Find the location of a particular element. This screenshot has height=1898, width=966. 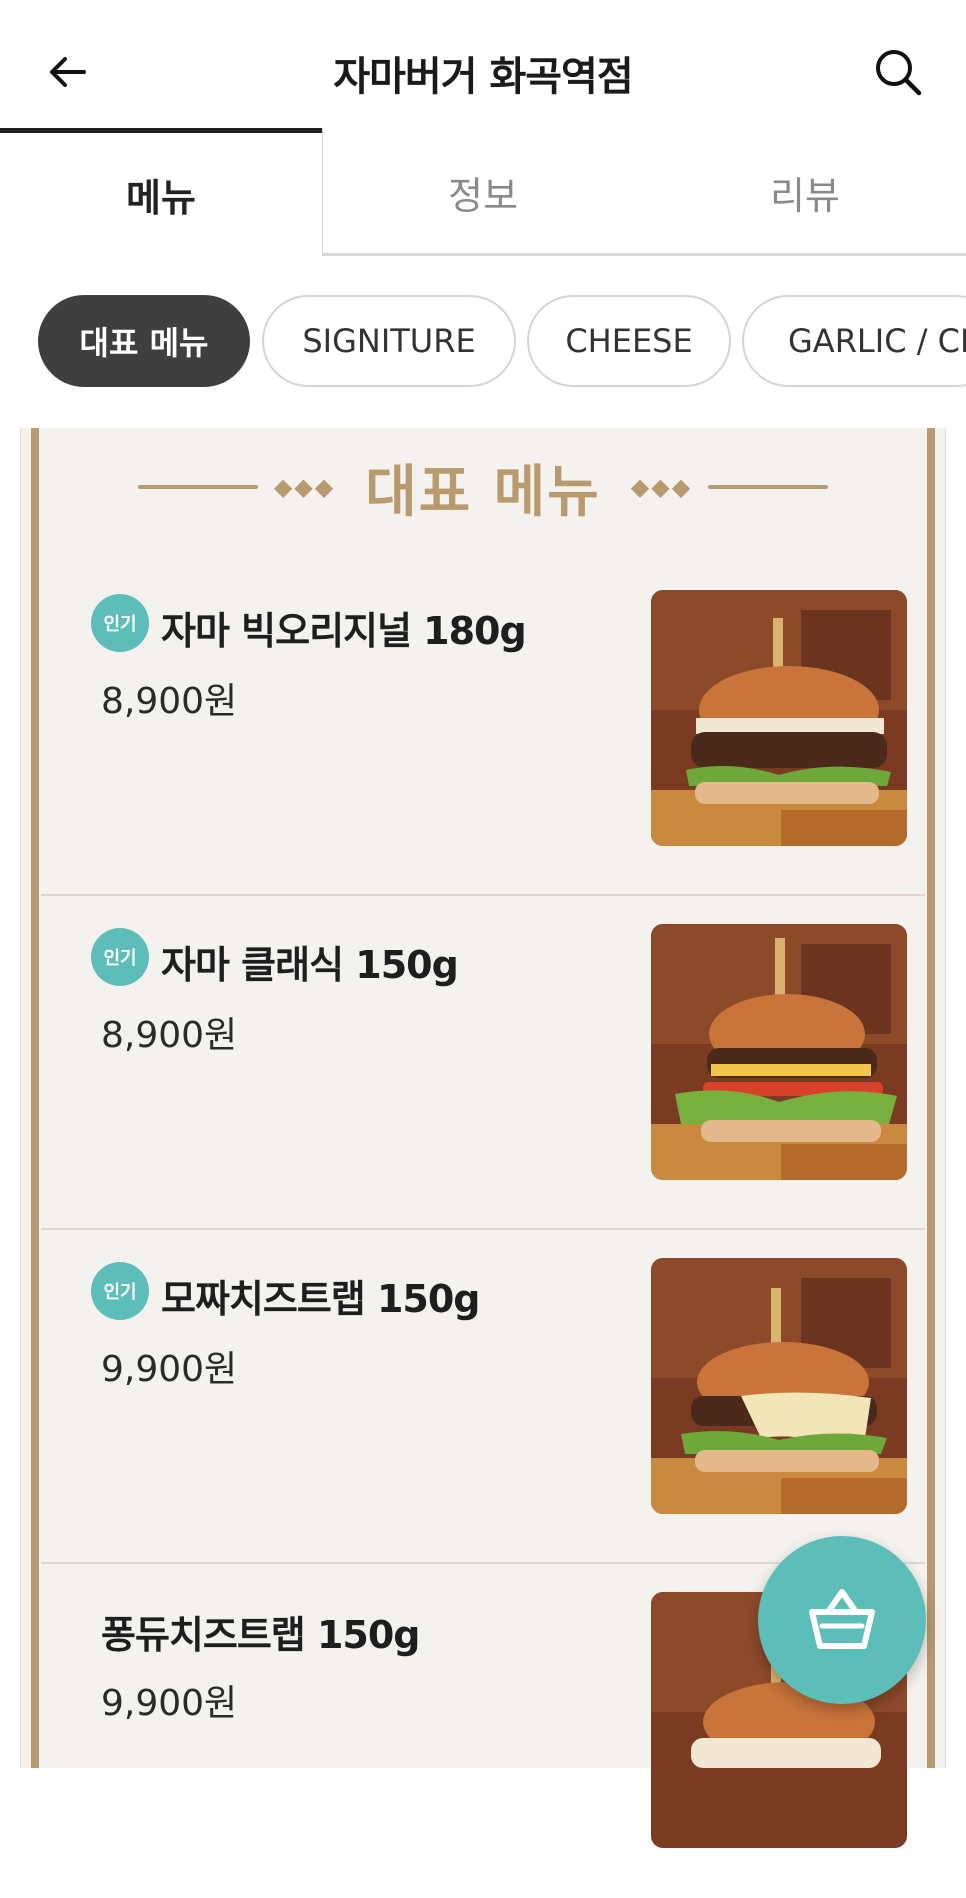

cart-button is located at coordinates (842, 1620).